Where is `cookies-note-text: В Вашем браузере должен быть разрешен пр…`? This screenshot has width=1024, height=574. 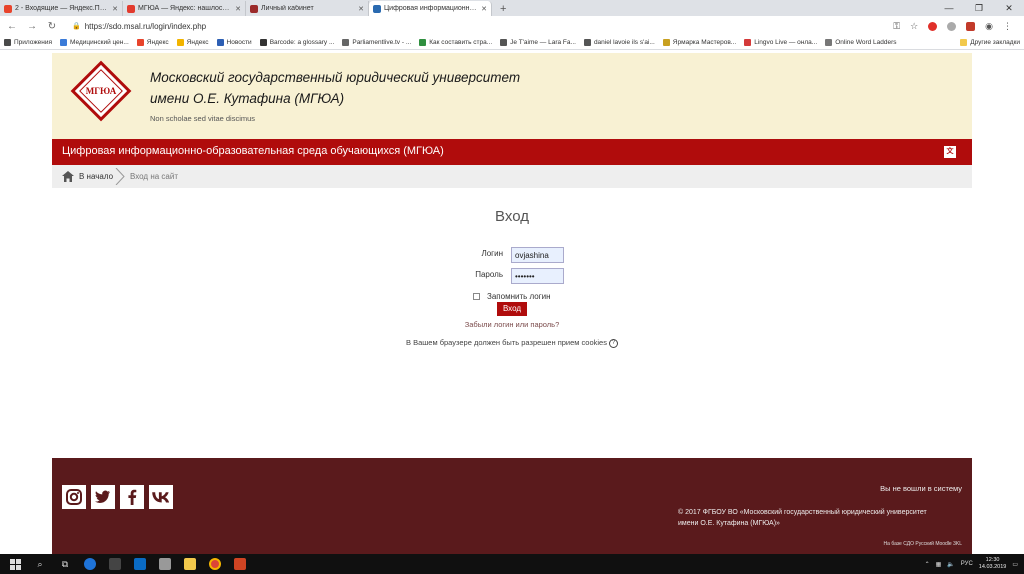
cookies-note-text: В Вашем браузере должен быть разрешен пр… is located at coordinates (506, 342).